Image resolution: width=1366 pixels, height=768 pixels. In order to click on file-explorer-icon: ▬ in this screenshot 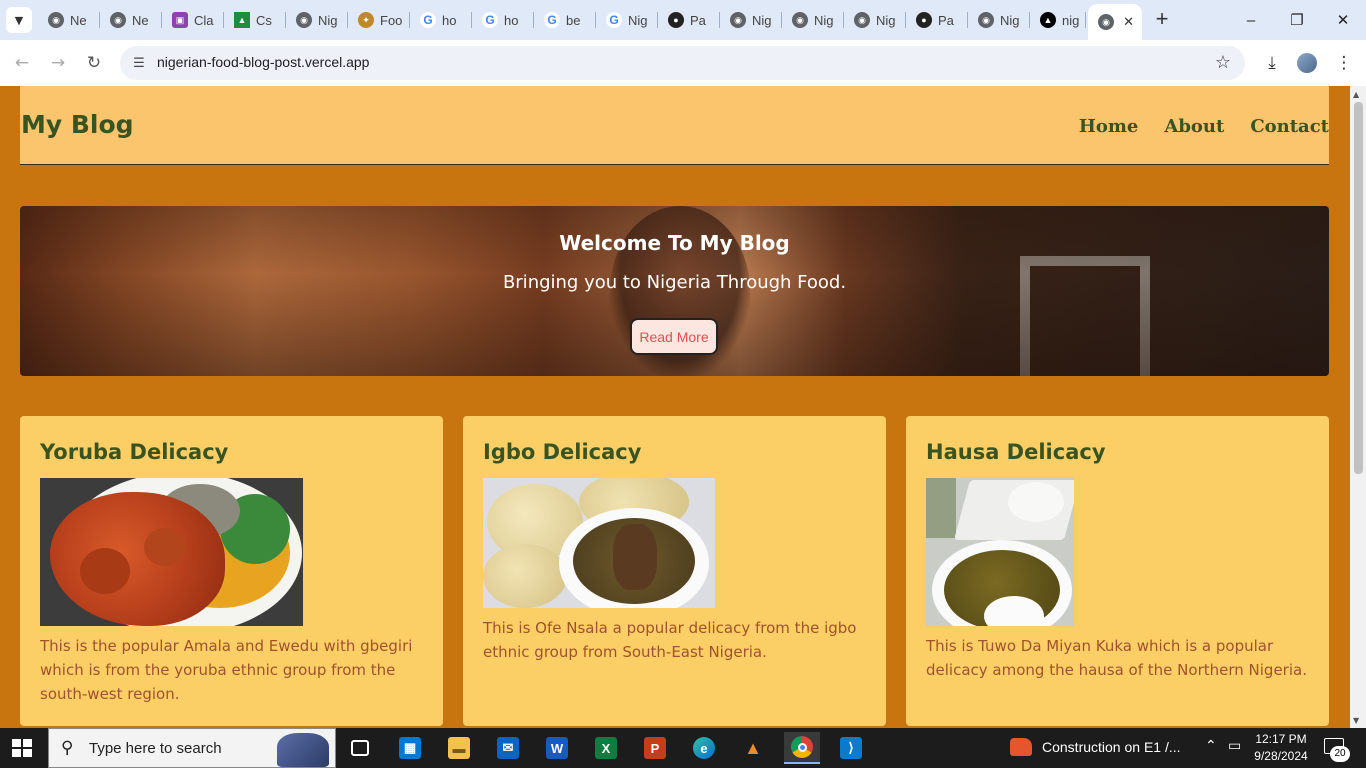, I will do `click(459, 748)`.